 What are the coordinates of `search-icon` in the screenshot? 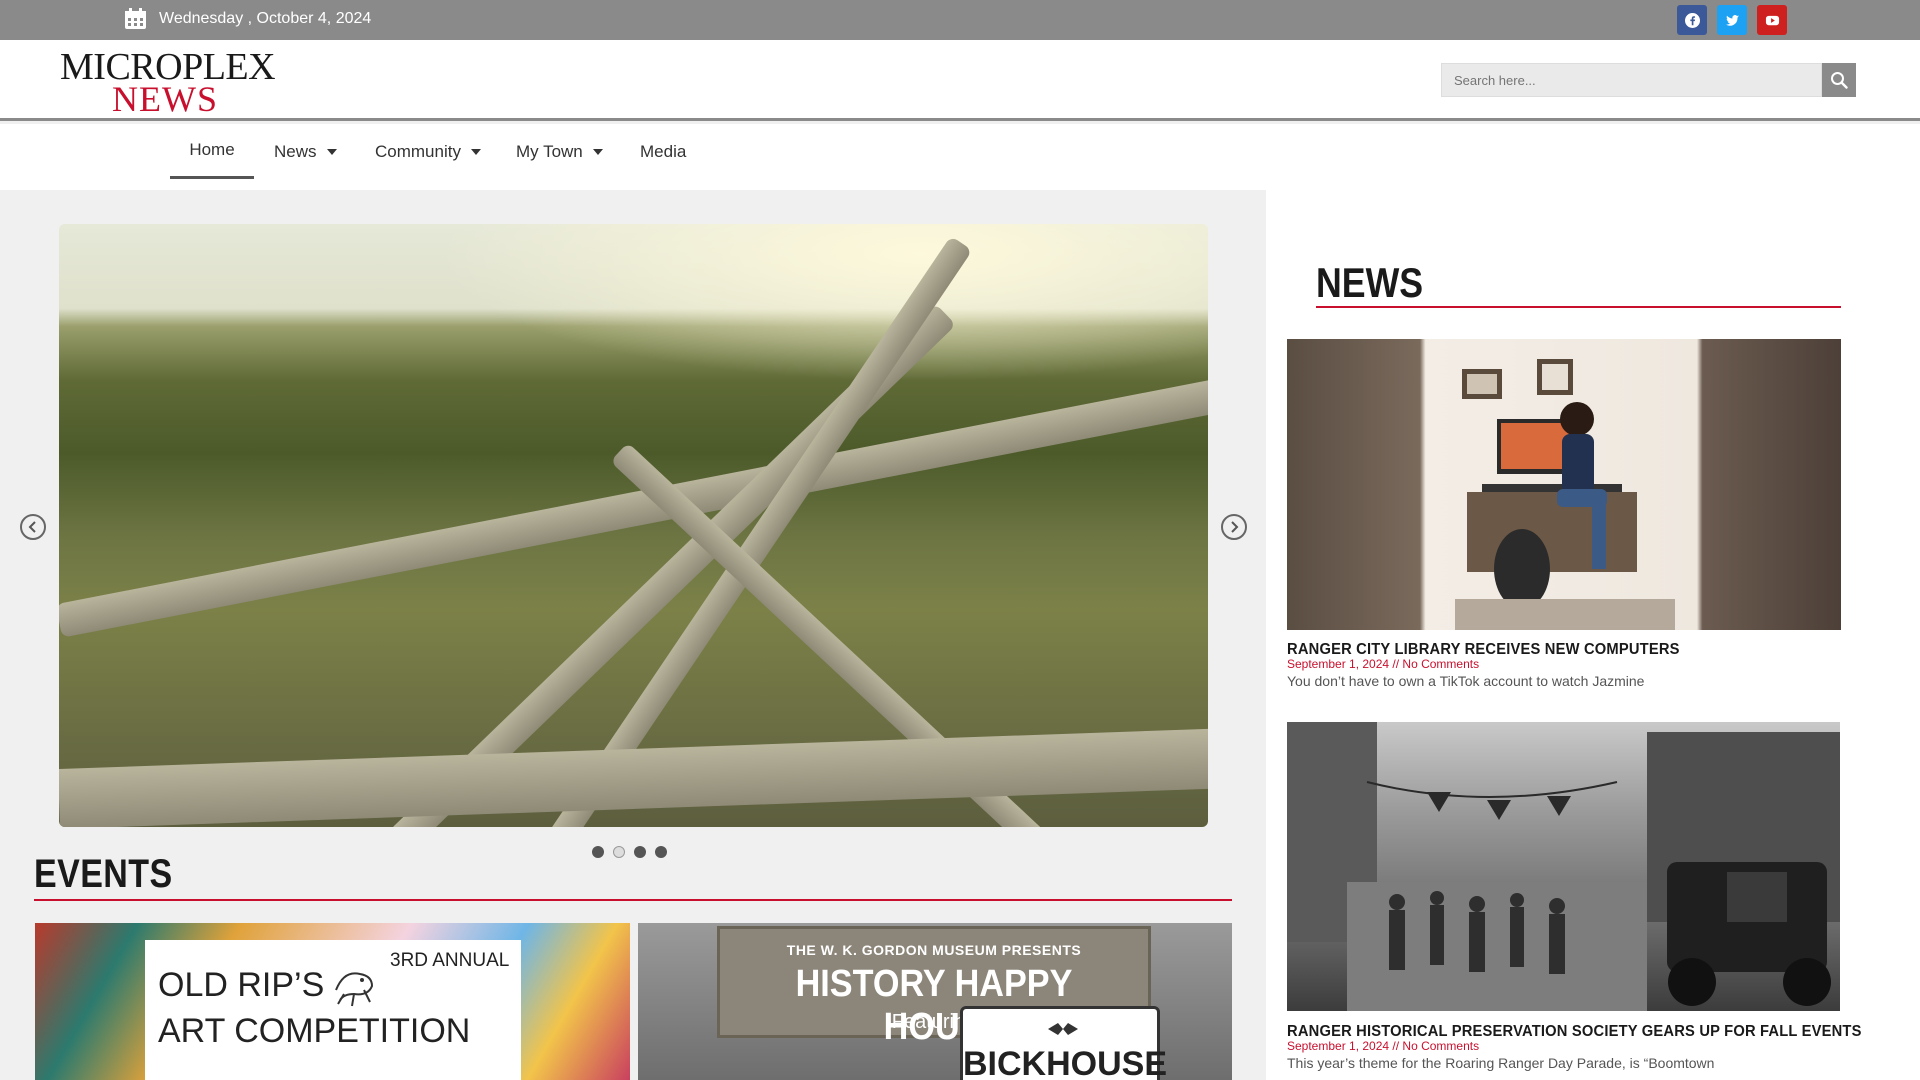 It's located at (1839, 80).